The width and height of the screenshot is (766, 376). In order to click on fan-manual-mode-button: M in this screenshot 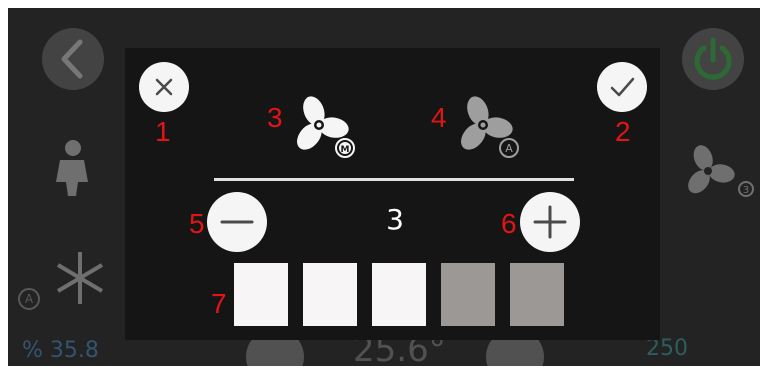, I will do `click(323, 129)`.